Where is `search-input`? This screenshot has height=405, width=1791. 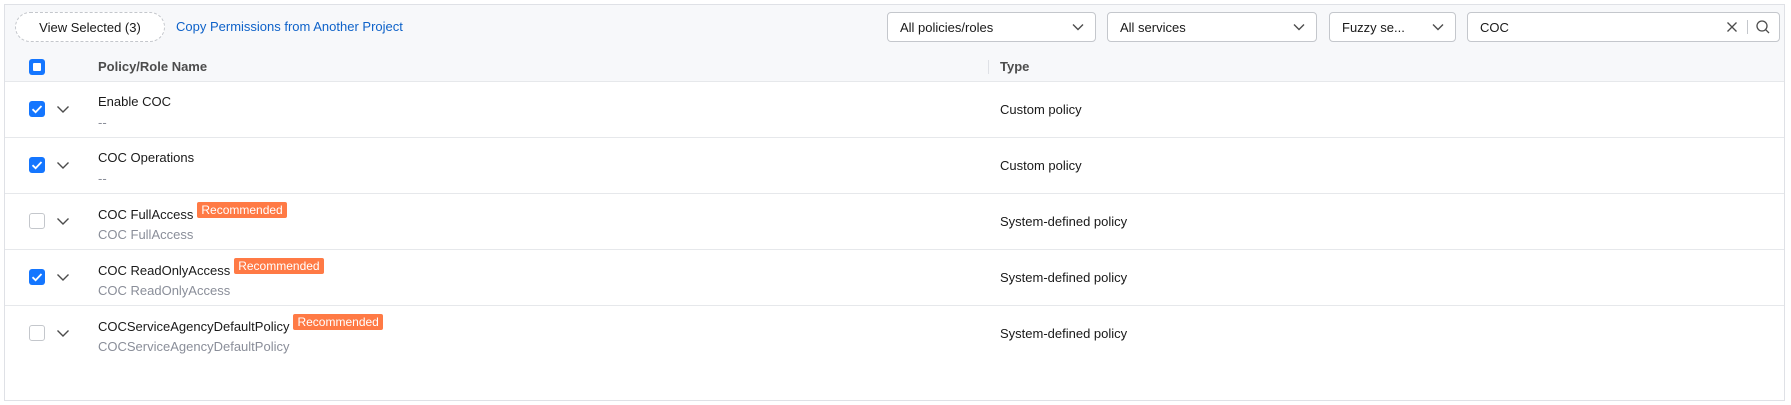
search-input is located at coordinates (1602, 27).